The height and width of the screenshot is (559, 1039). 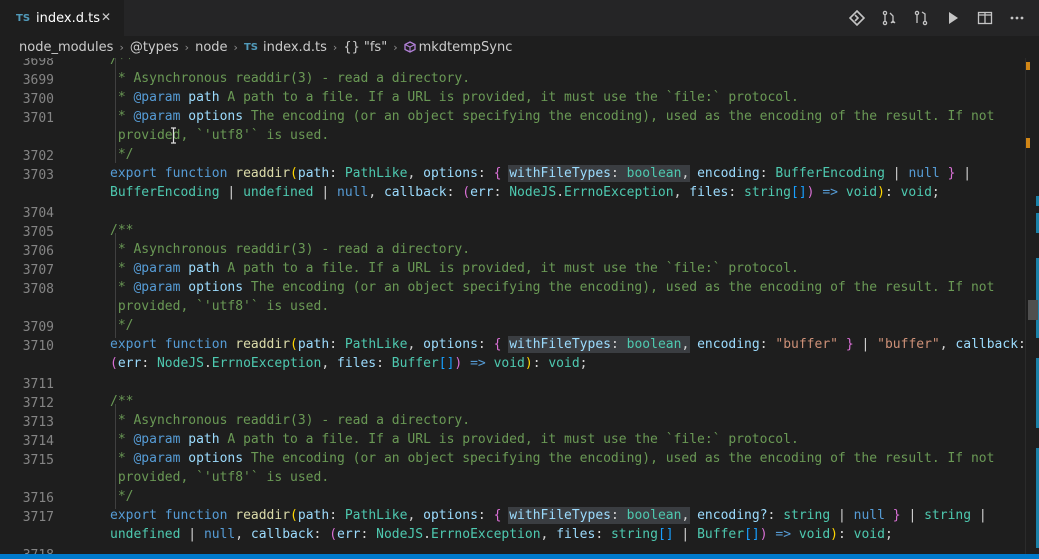 I want to click on tab-bar: TS index.d.ts ✕, so click(x=519, y=18).